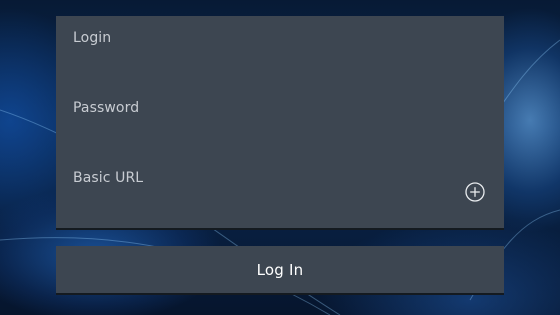  I want to click on log-in-button-label: Log In, so click(280, 269).